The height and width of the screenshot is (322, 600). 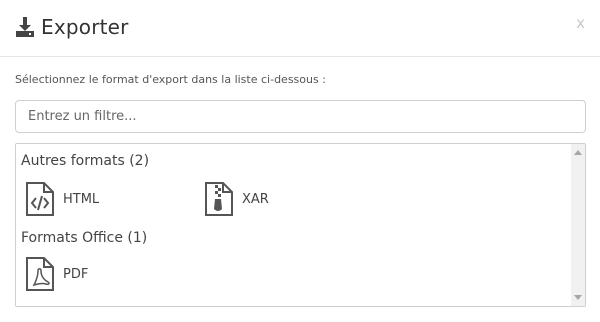 What do you see at coordinates (40, 274) in the screenshot?
I see `pdf-file-icon` at bounding box center [40, 274].